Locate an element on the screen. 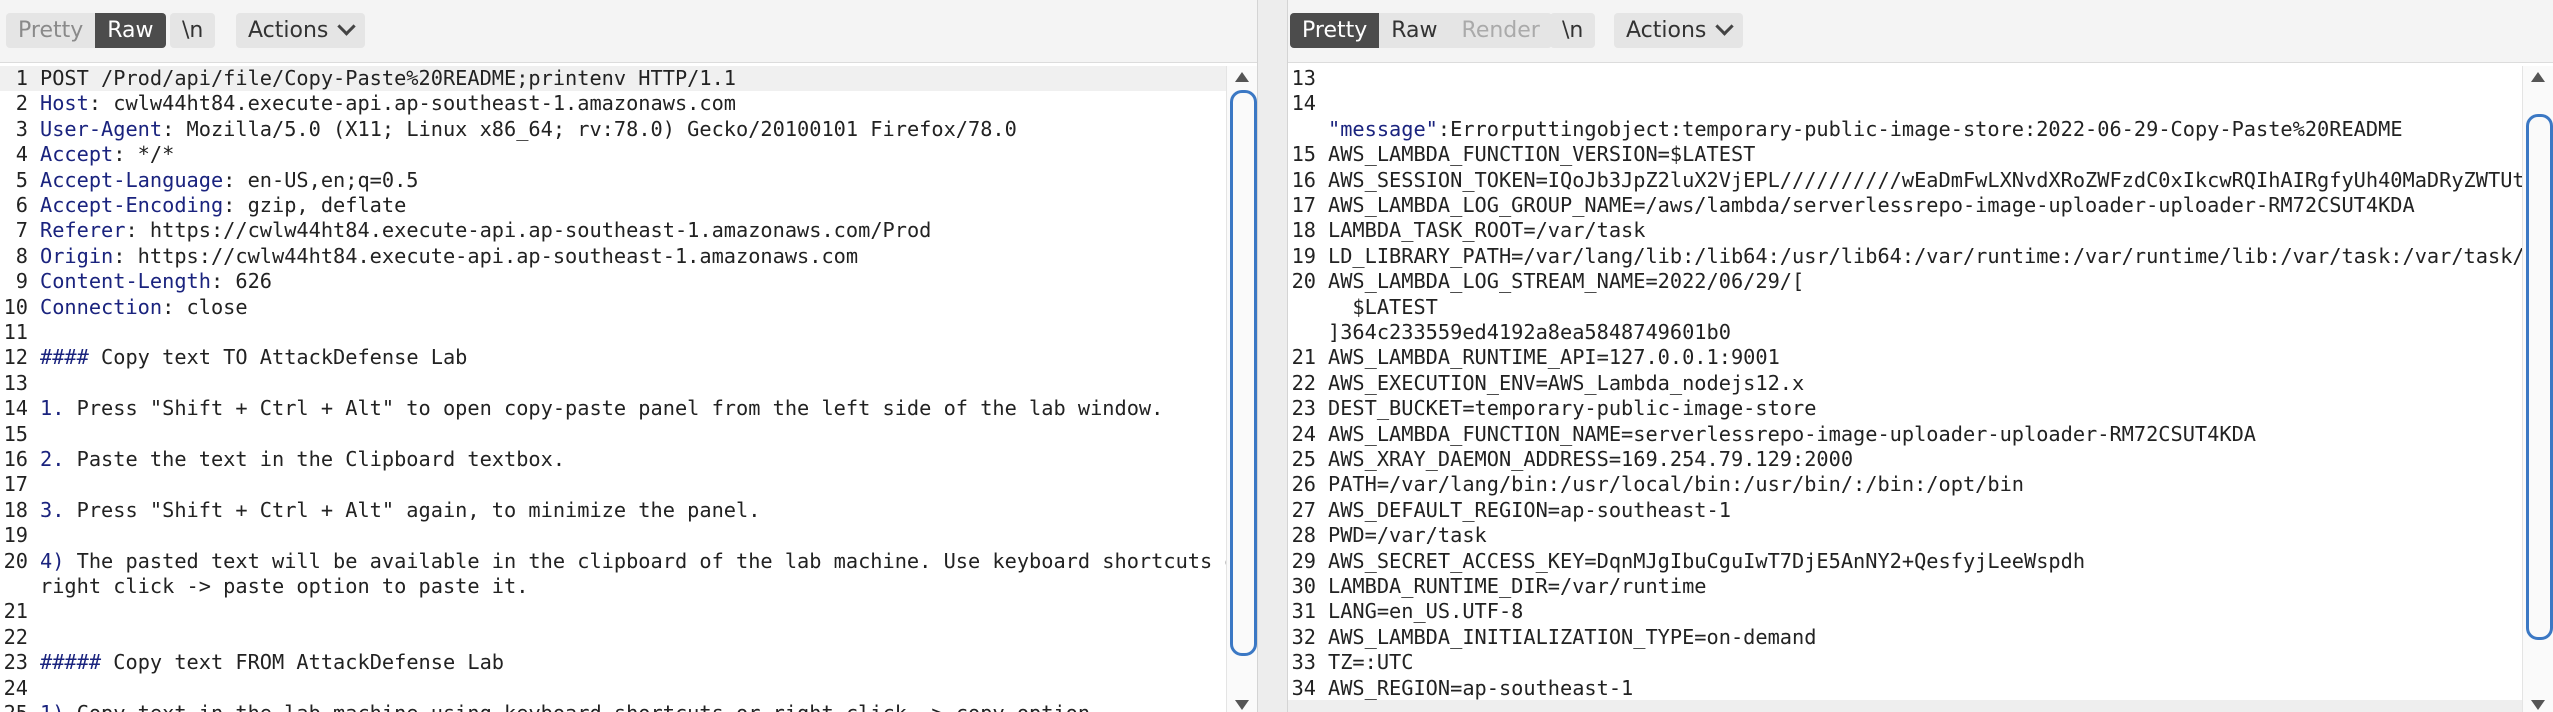 This screenshot has width=2553, height=712. line-number: 33 is located at coordinates (1303, 662).